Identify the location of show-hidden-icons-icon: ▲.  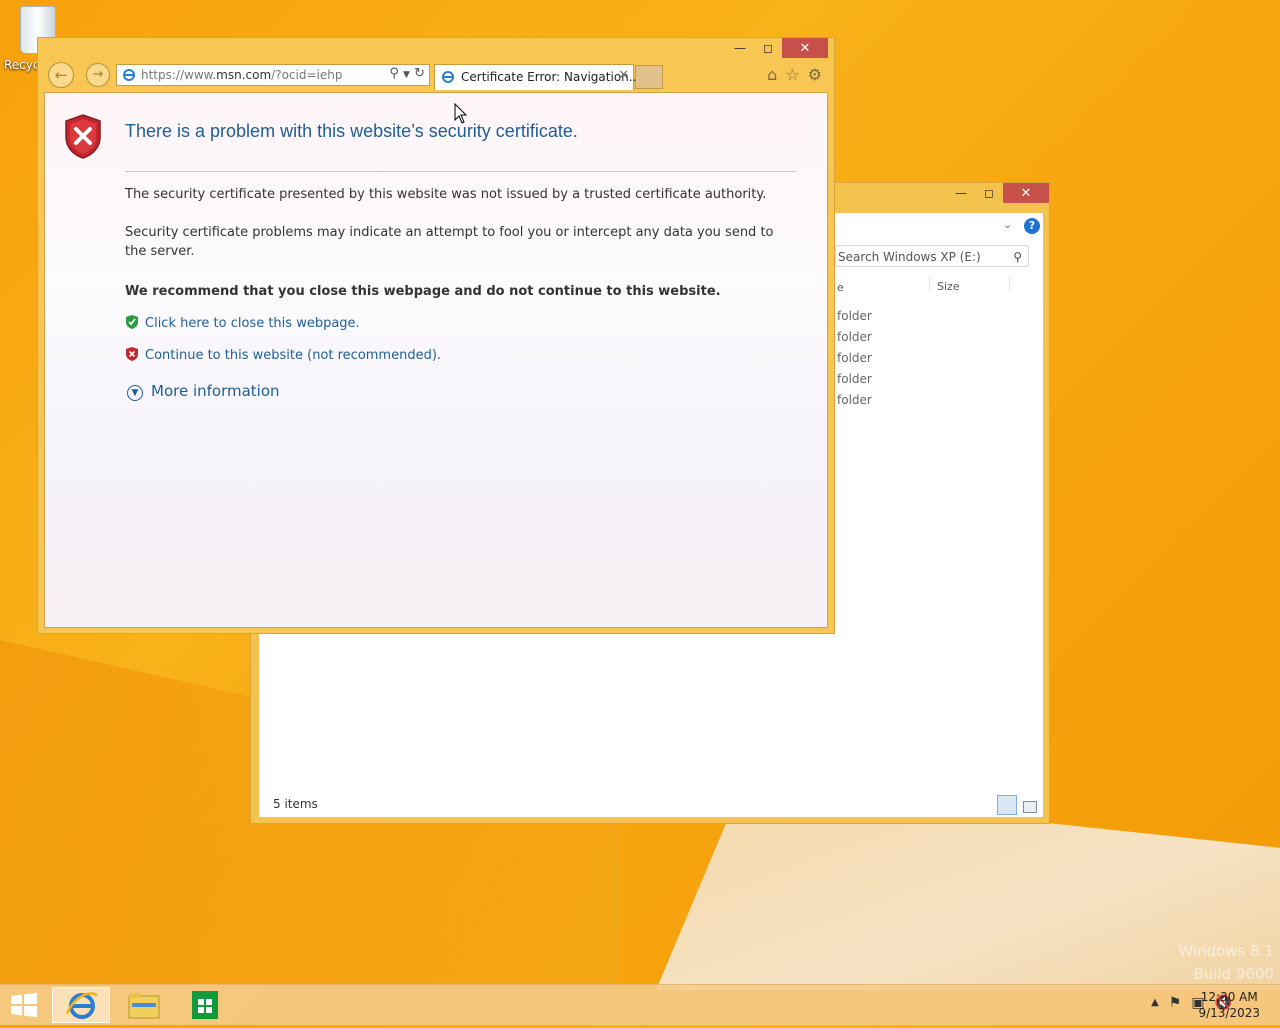
(1155, 1003).